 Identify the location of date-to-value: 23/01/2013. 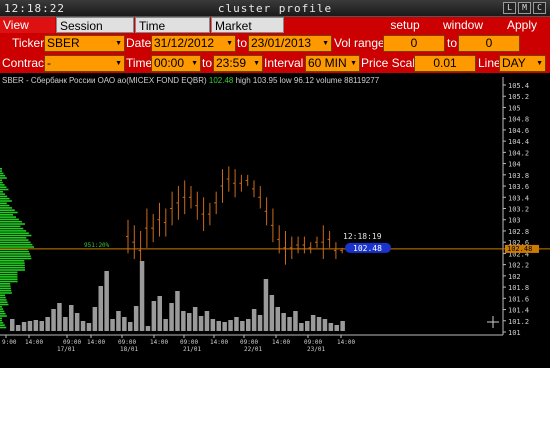
(281, 43).